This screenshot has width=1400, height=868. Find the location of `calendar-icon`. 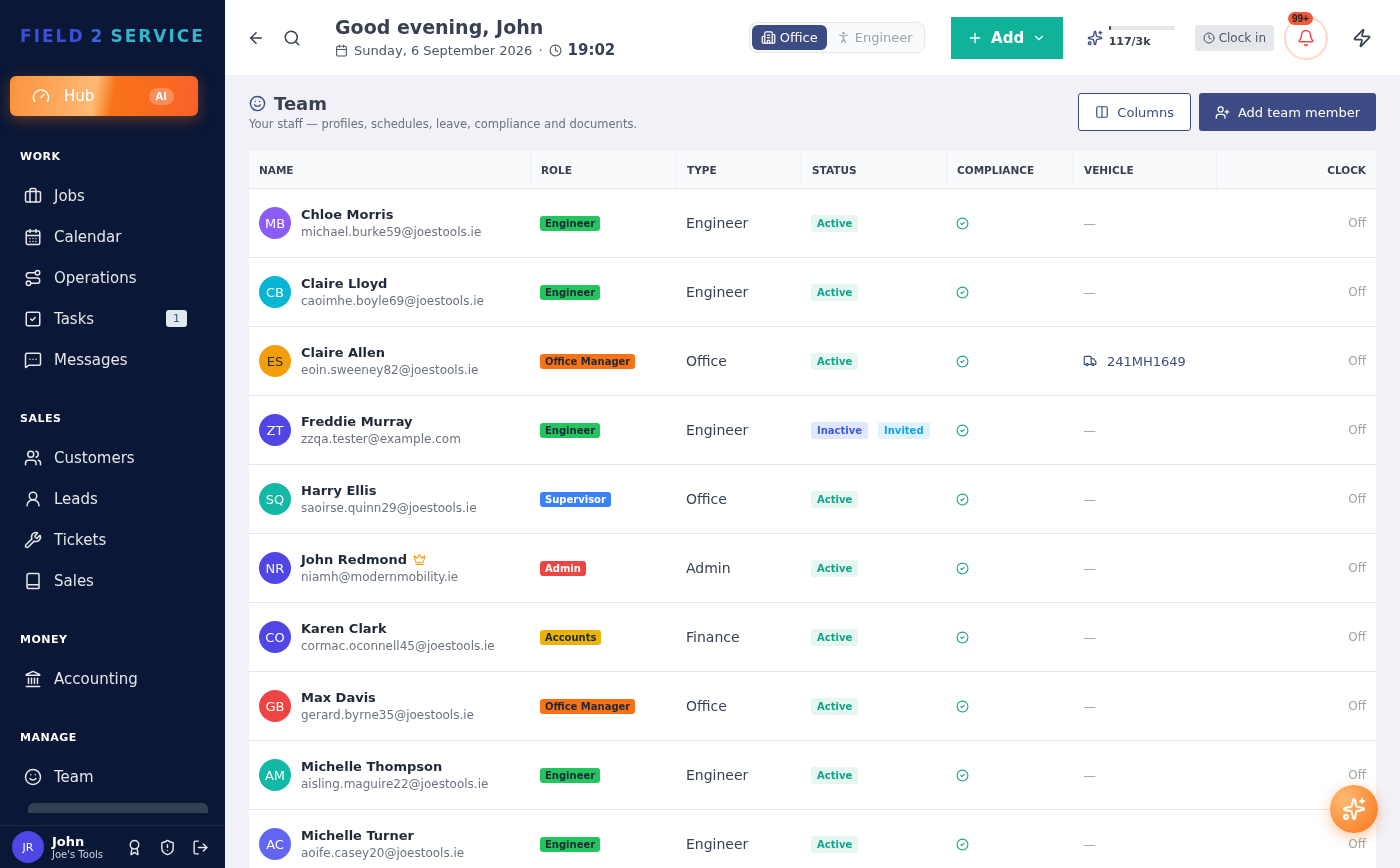

calendar-icon is located at coordinates (341, 50).